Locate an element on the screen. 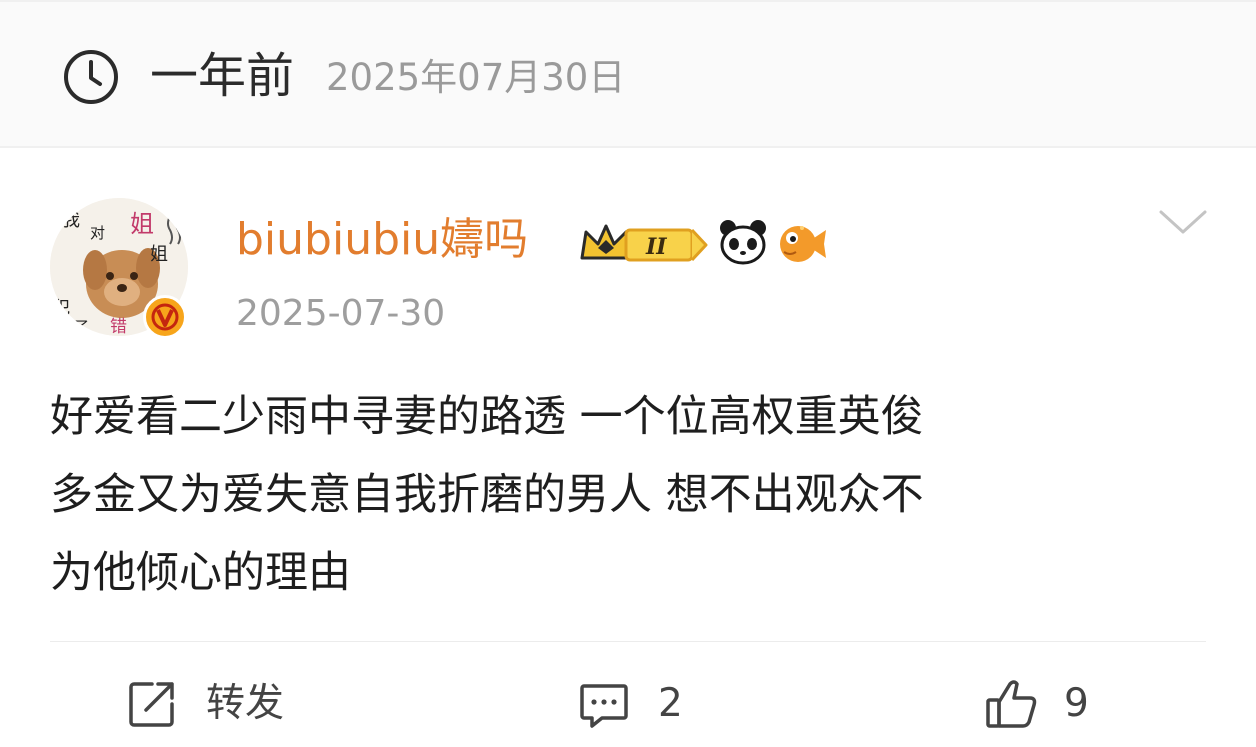 The width and height of the screenshot is (1256, 747). repost-button: 转发 is located at coordinates (216, 704).